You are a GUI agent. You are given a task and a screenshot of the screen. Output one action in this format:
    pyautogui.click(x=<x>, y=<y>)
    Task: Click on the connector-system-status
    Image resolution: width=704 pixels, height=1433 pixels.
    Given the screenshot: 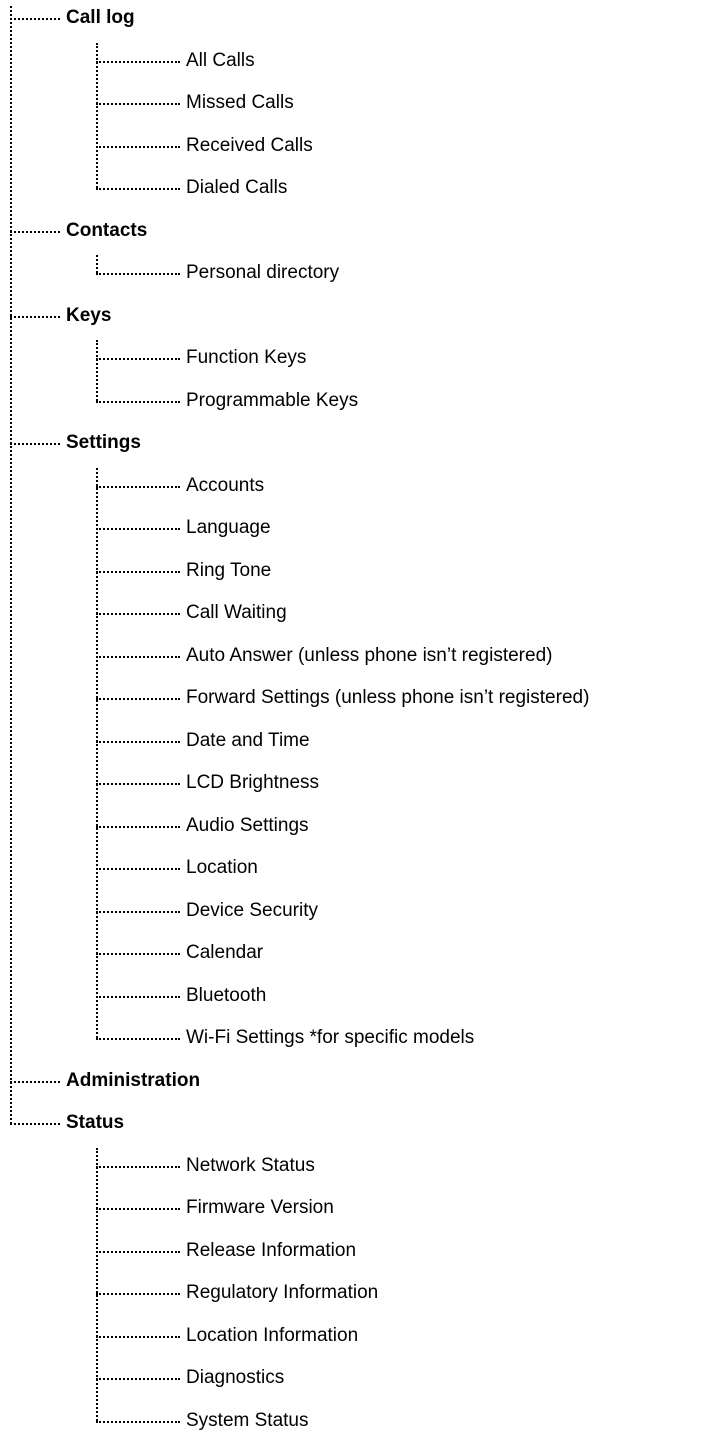 What is the action you would take?
    pyautogui.click(x=138, y=1421)
    